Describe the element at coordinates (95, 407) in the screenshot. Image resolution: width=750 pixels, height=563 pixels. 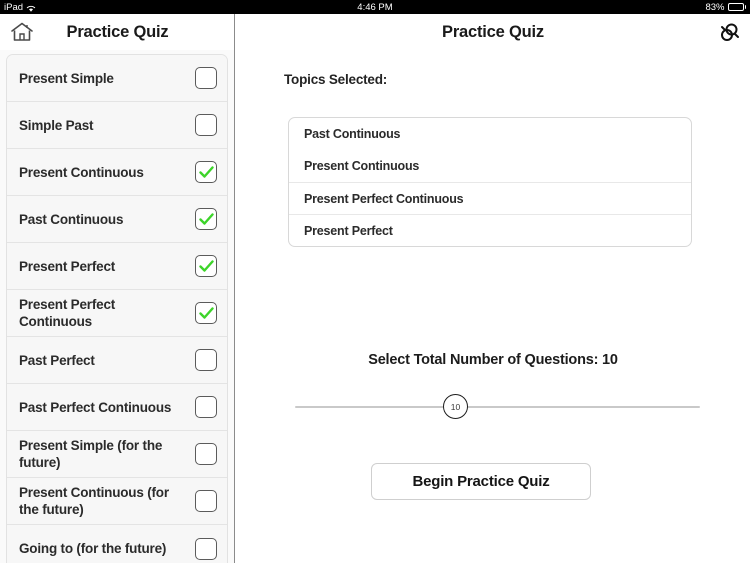
I see `topic-label: Past Perfect Continuous` at that location.